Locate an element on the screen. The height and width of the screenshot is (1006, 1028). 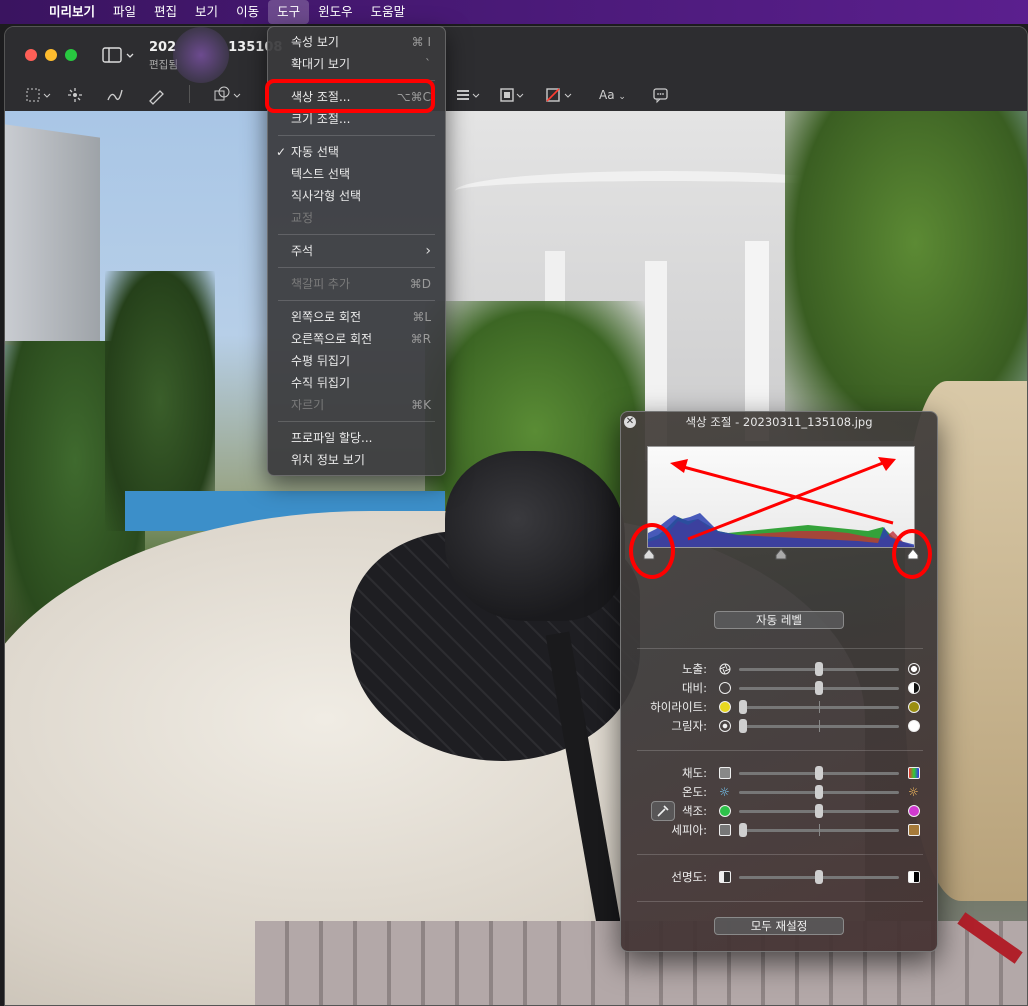
menu-item-add-bookmark: 책갈피 추가 ⌘D is located at coordinates (361, 284).